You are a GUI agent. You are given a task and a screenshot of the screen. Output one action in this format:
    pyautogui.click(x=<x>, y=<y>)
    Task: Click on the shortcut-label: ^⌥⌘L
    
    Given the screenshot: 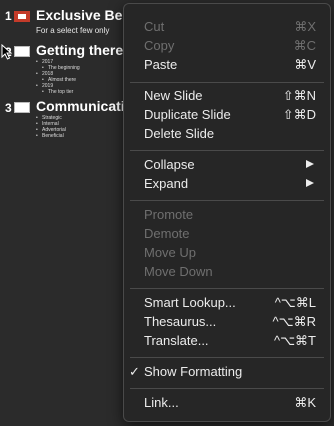 What is the action you would take?
    pyautogui.click(x=295, y=302)
    